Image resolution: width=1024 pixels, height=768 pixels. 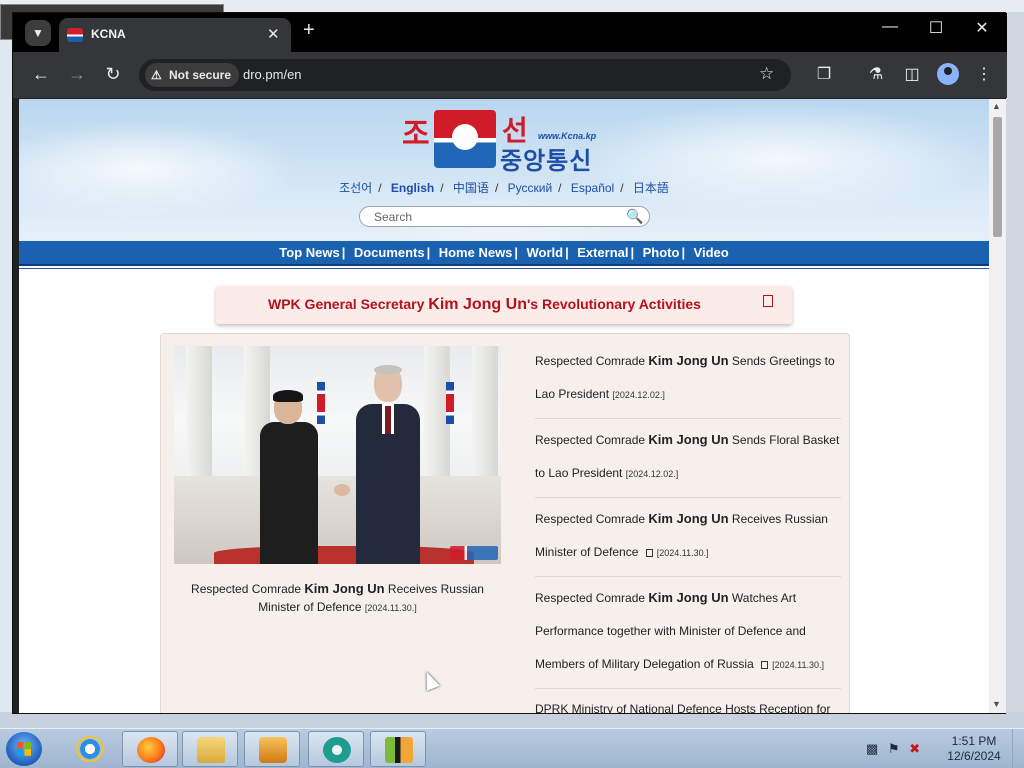 What do you see at coordinates (996, 106) in the screenshot?
I see `scroll-up-icon: ▲` at bounding box center [996, 106].